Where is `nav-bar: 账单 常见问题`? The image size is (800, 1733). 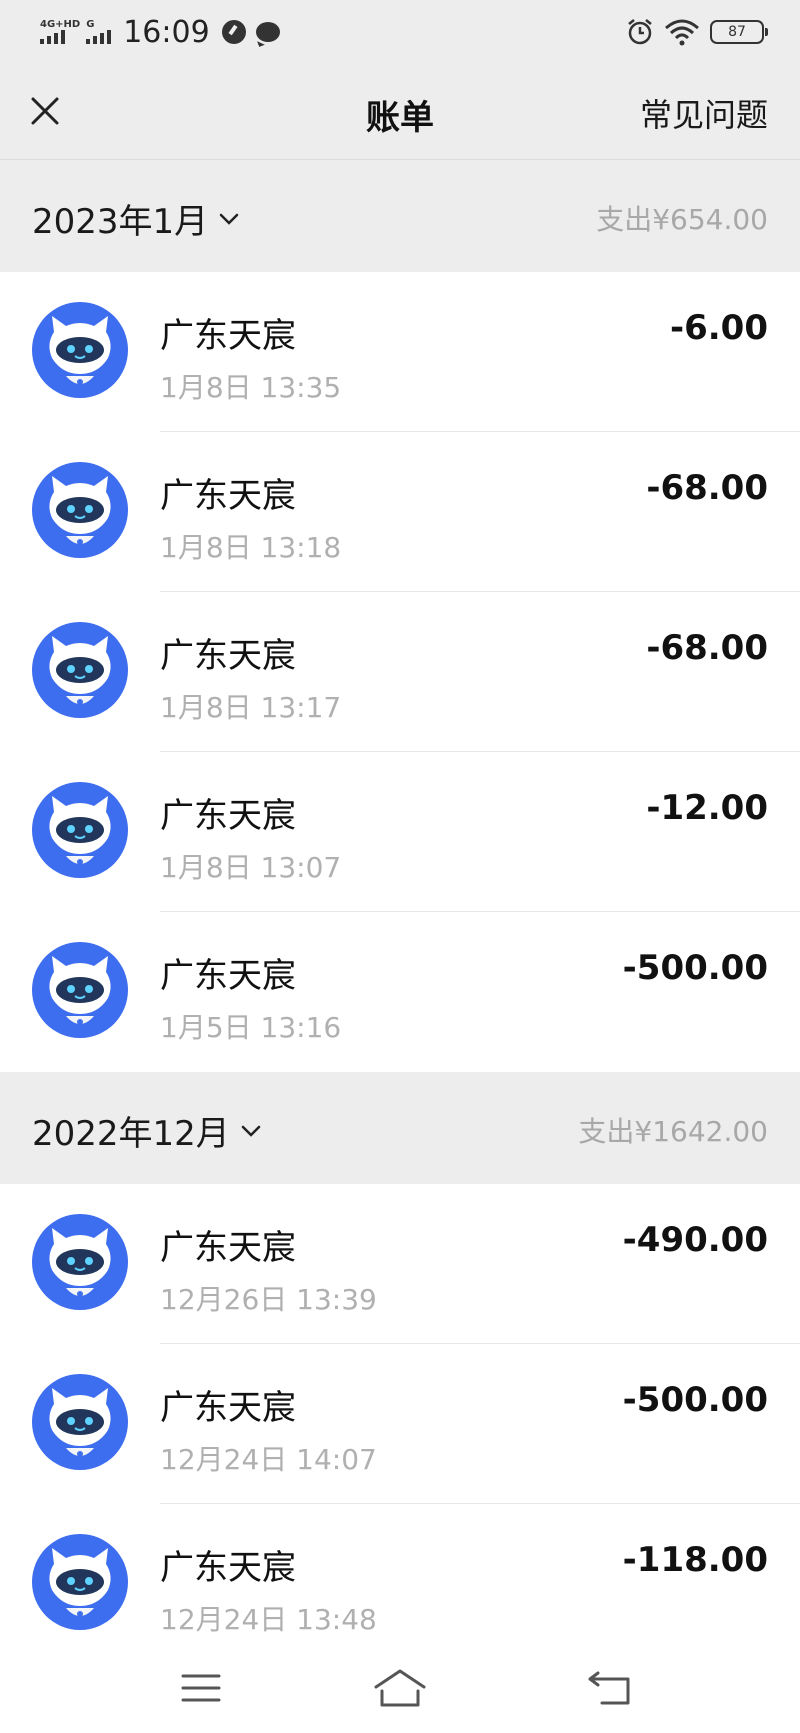
nav-bar: 账单 常见问题 is located at coordinates (400, 112).